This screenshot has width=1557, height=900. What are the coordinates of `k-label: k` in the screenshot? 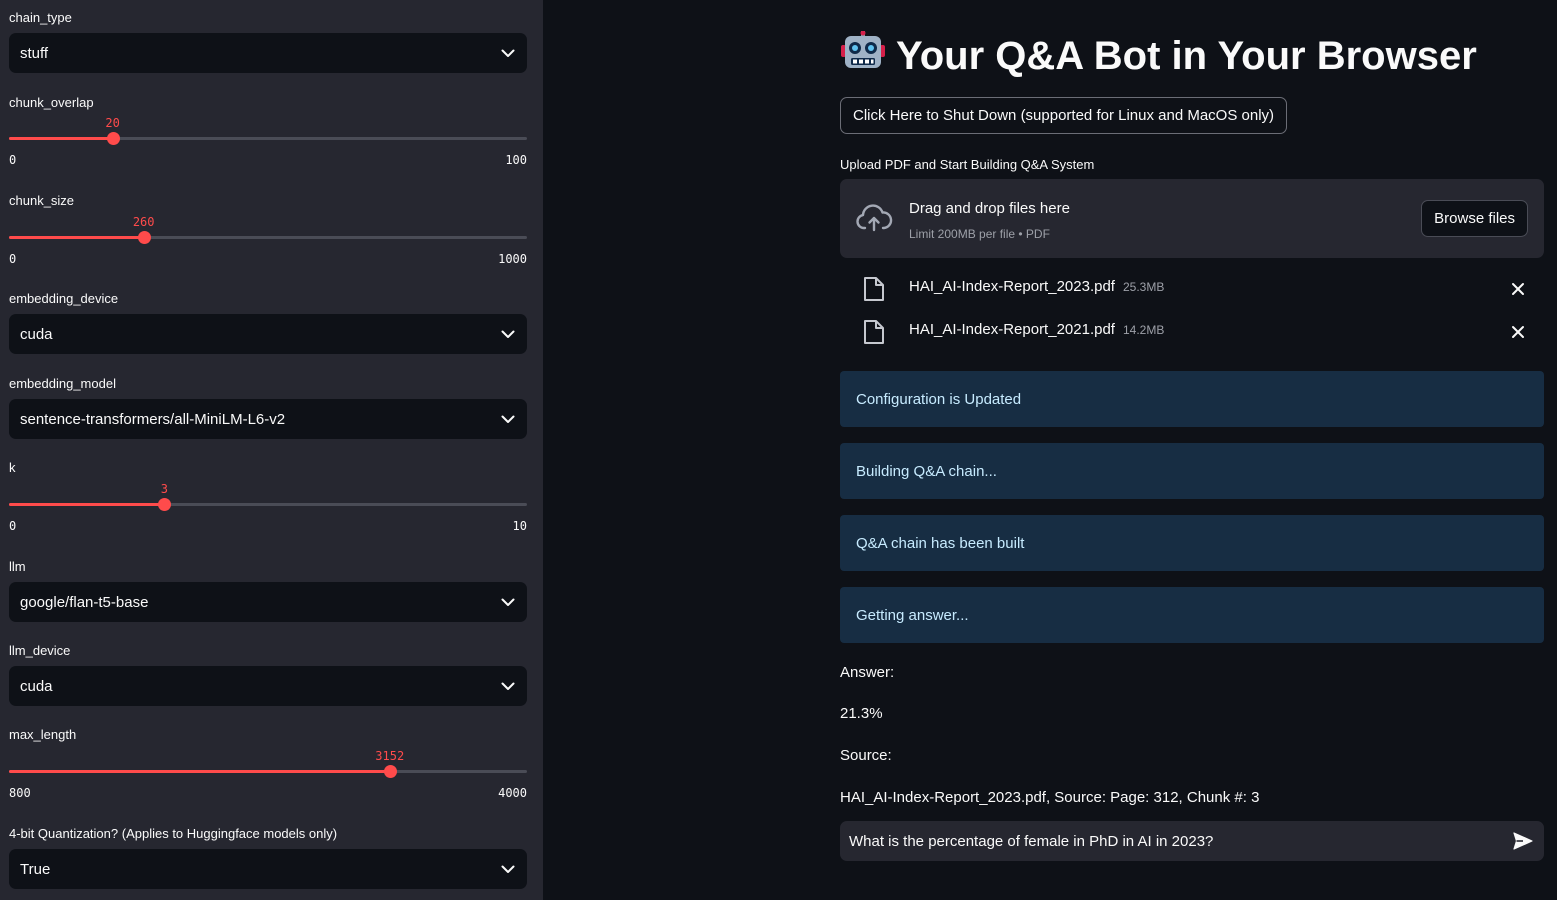 It's located at (12, 467).